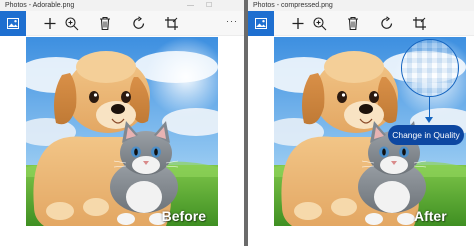 Image resolution: width=474 pixels, height=246 pixels. I want to click on more-icon: ···, so click(232, 21).